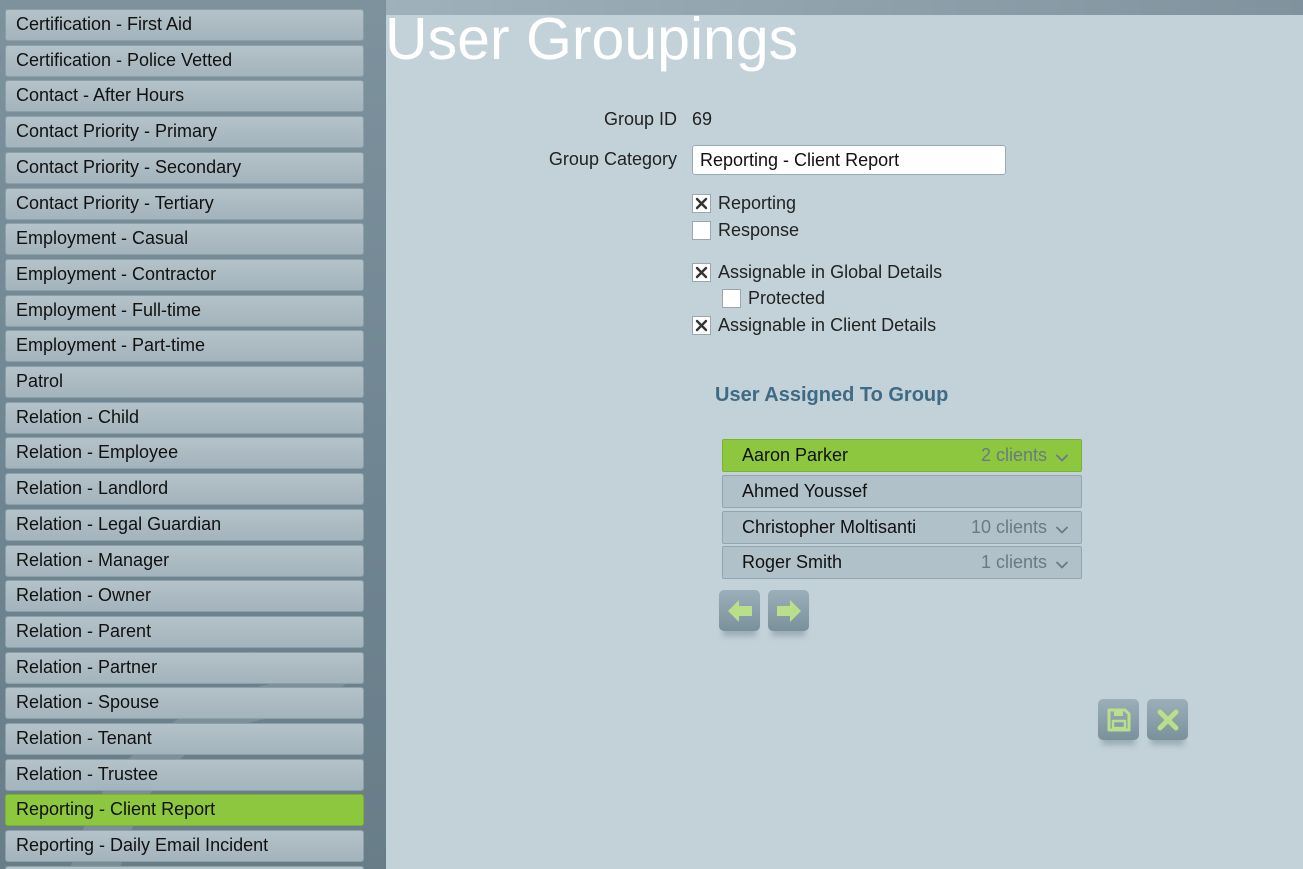 Image resolution: width=1303 pixels, height=869 pixels. I want to click on floppy-disk-icon, so click(1118, 719).